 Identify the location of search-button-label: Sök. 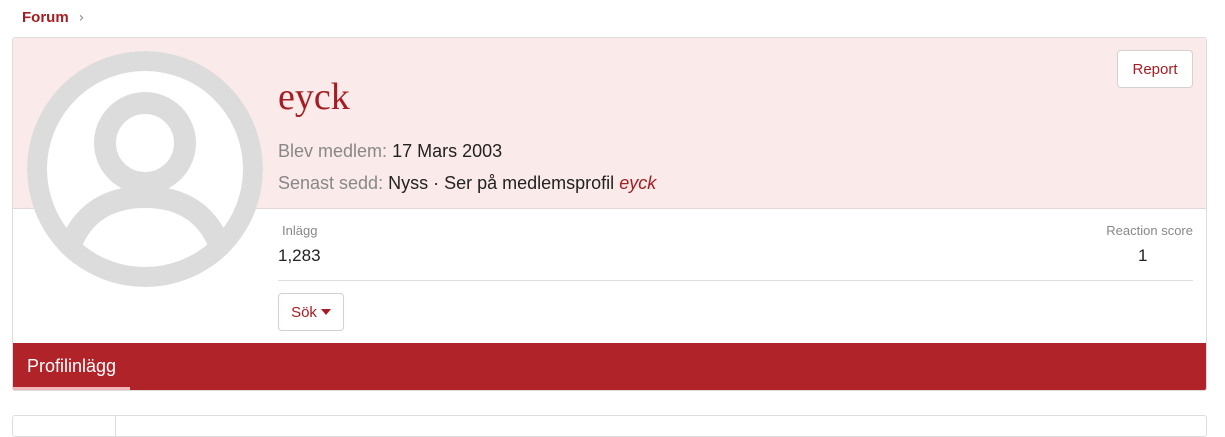
(304, 312).